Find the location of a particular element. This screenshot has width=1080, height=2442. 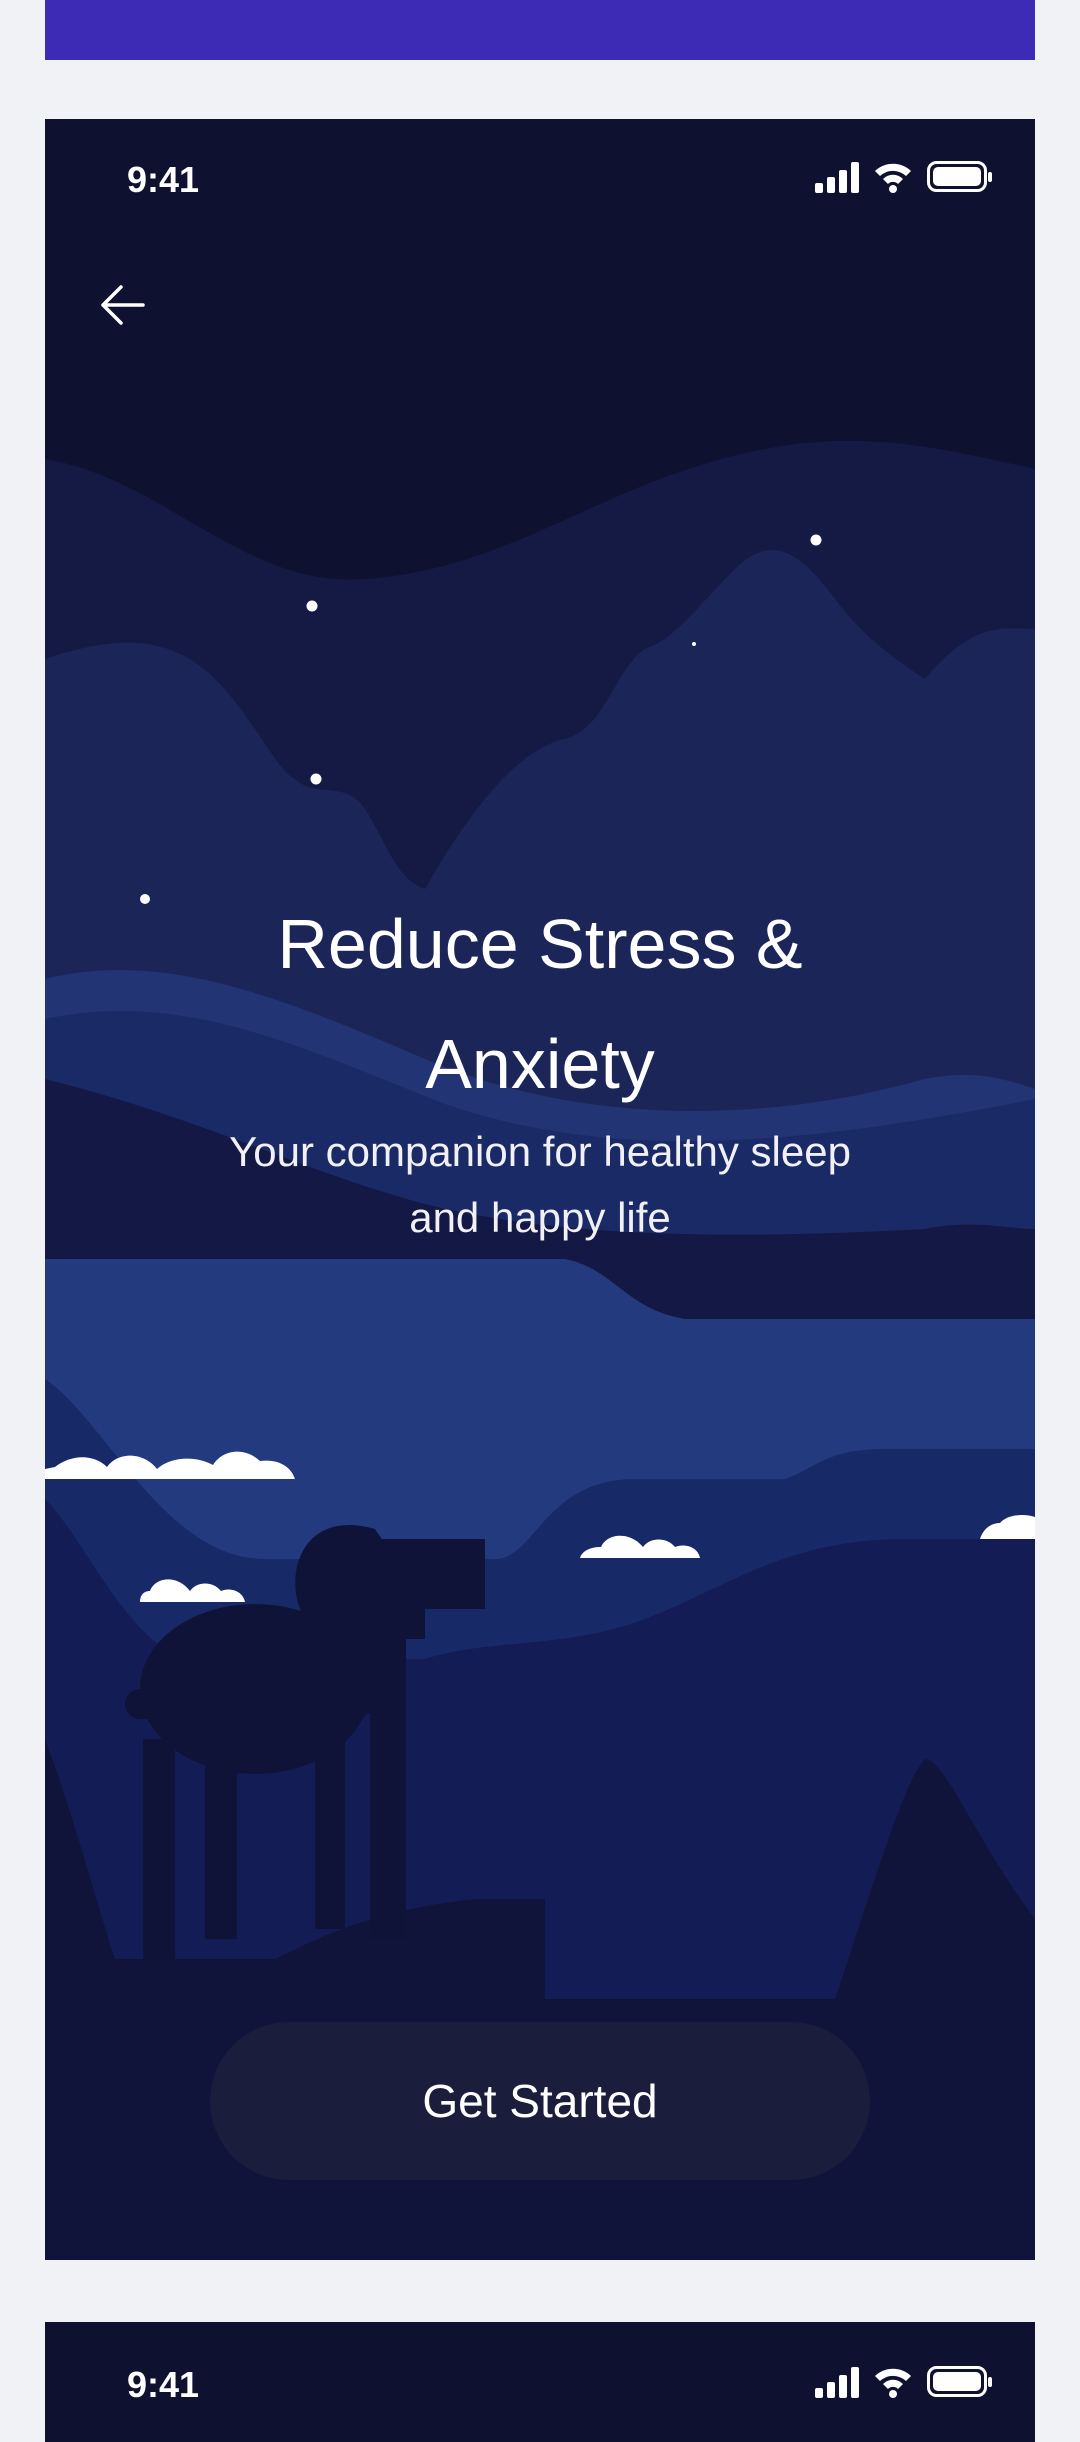

page-title-line-1: Reduce Stress & is located at coordinates (540, 944).